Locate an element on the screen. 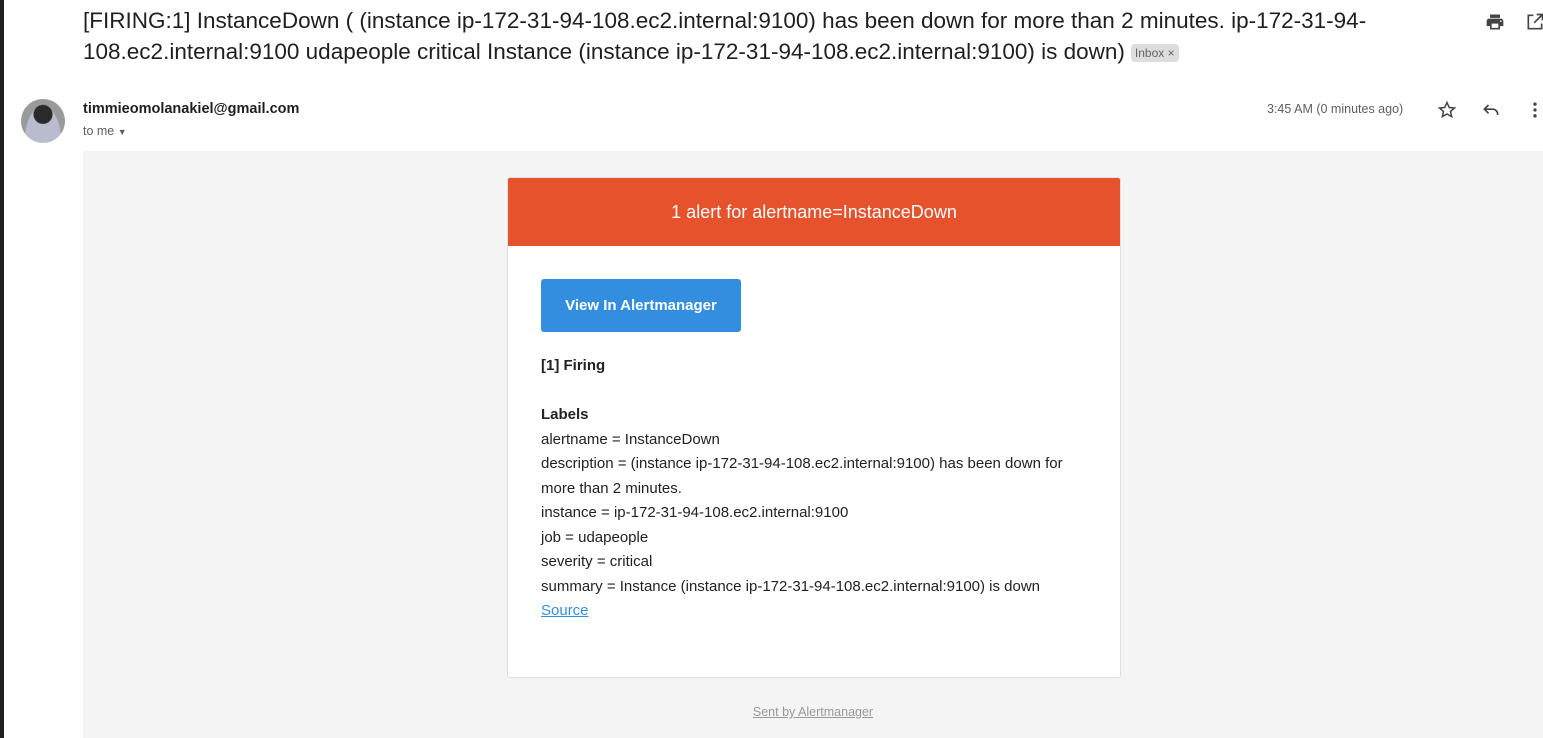 The image size is (1543, 738). labels-heading: Labels is located at coordinates (565, 414).